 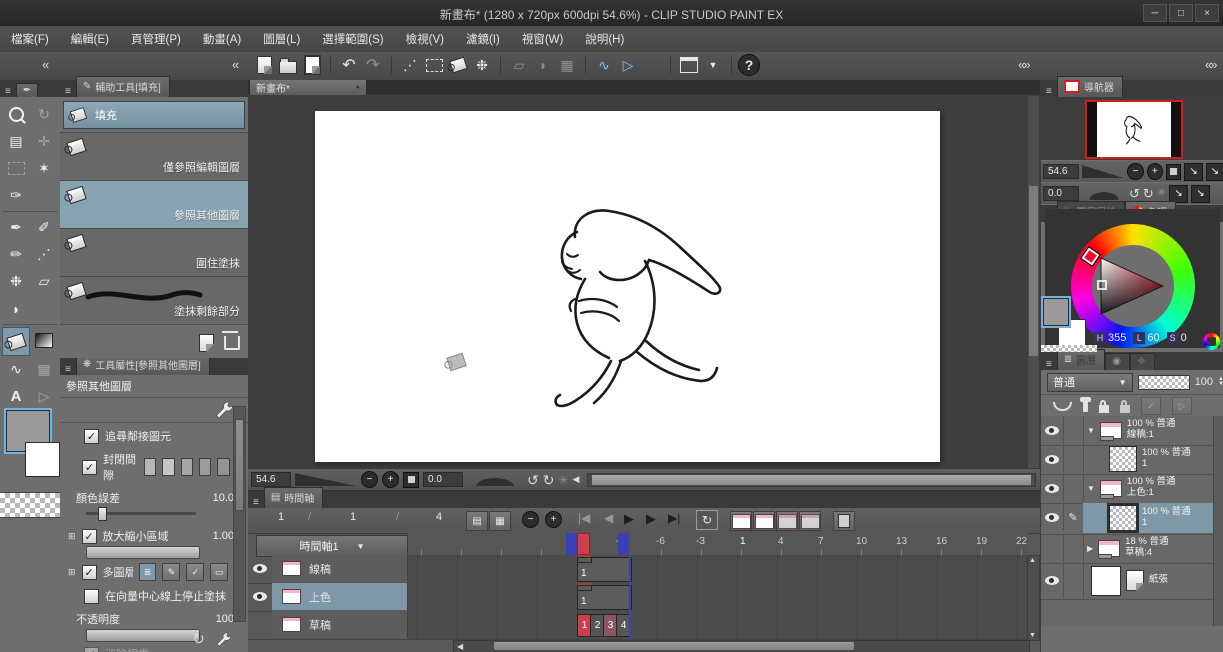 What do you see at coordinates (154, 434) in the screenshot?
I see `prop-trace-adjacent: ✓ 追尋鄰接圖元` at bounding box center [154, 434].